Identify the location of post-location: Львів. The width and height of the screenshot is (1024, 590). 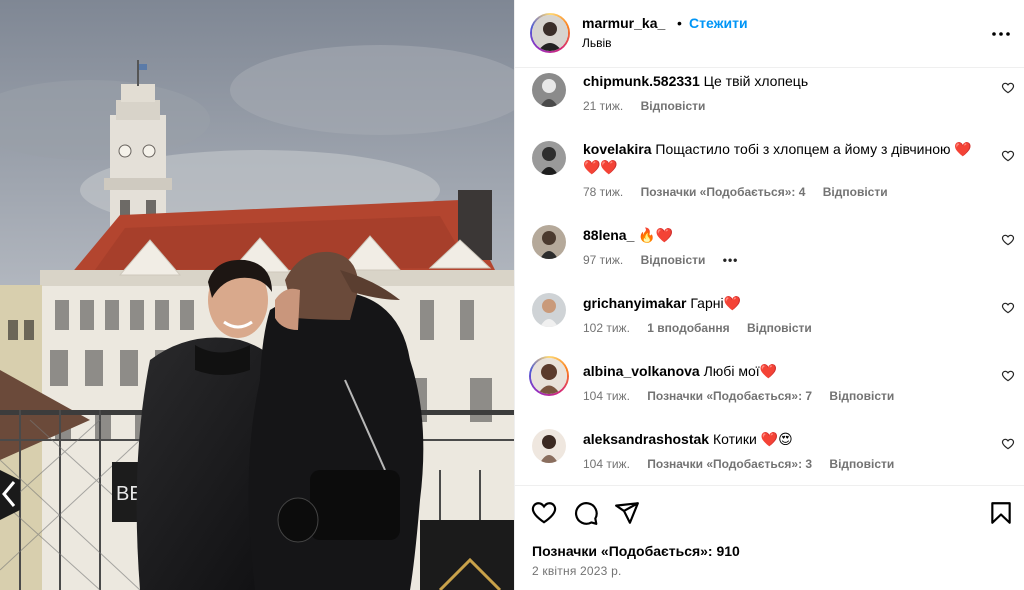
(597, 43).